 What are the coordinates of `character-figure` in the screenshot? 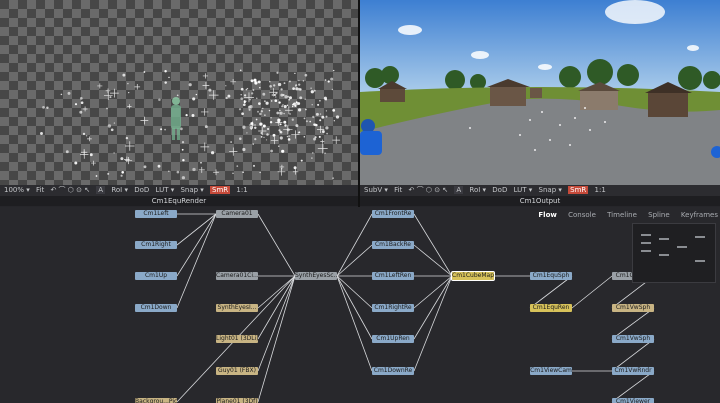 It's located at (176, 118).